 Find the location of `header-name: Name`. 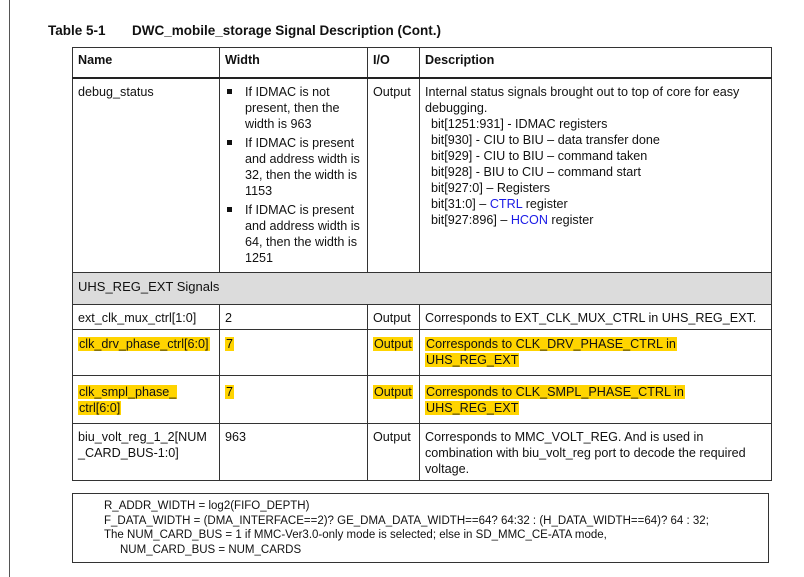

header-name: Name is located at coordinates (146, 63).